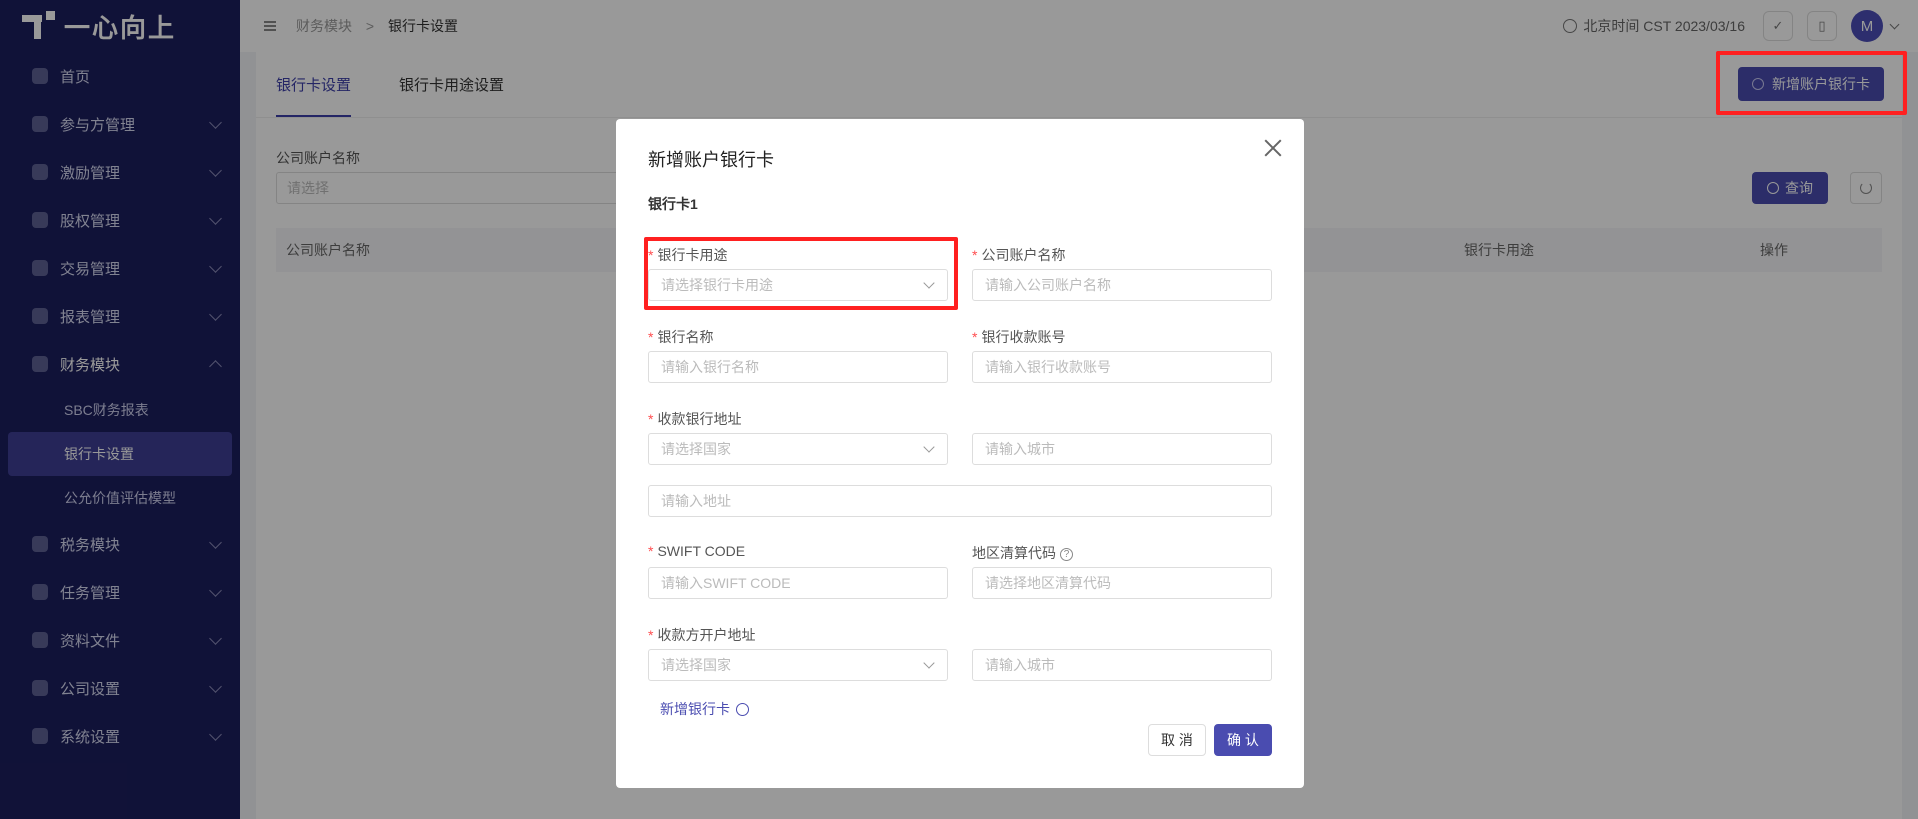 Image resolution: width=1918 pixels, height=819 pixels. What do you see at coordinates (1122, 665) in the screenshot?
I see `payee-city-input: 请输入城市` at bounding box center [1122, 665].